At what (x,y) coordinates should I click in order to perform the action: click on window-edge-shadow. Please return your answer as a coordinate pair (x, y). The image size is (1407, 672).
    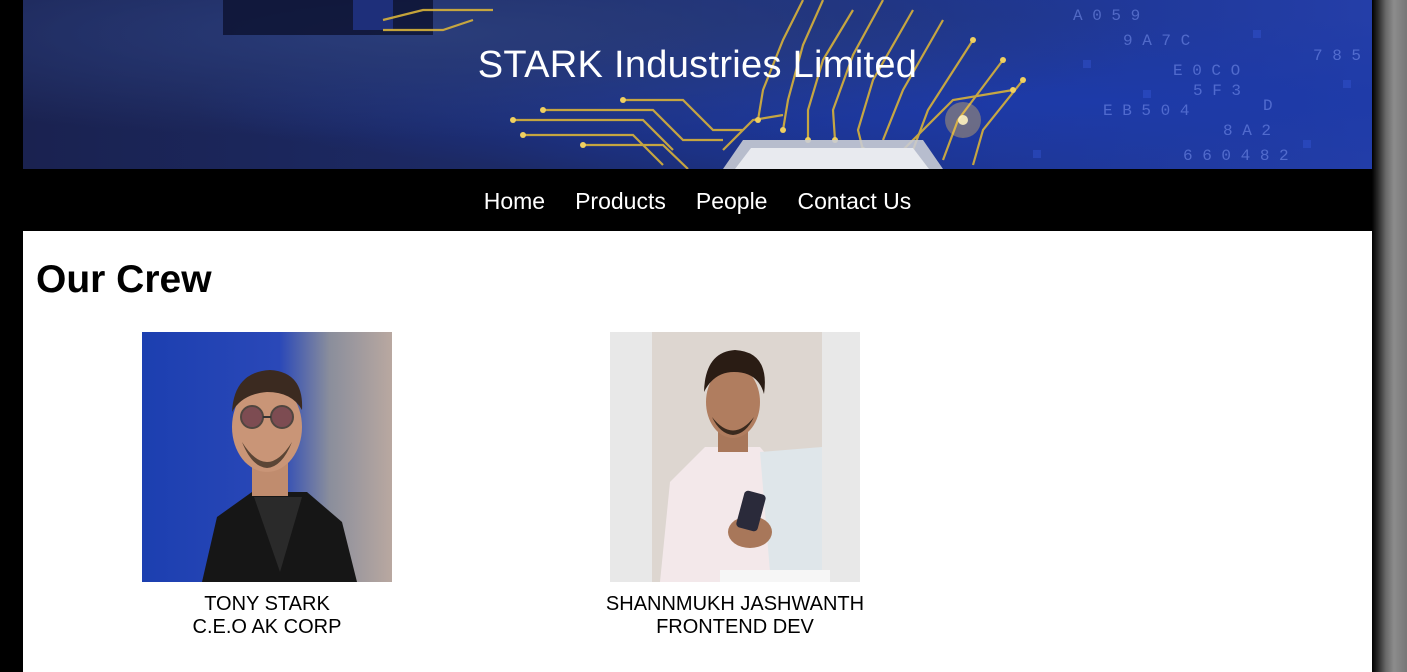
    Looking at the image, I should click on (1389, 336).